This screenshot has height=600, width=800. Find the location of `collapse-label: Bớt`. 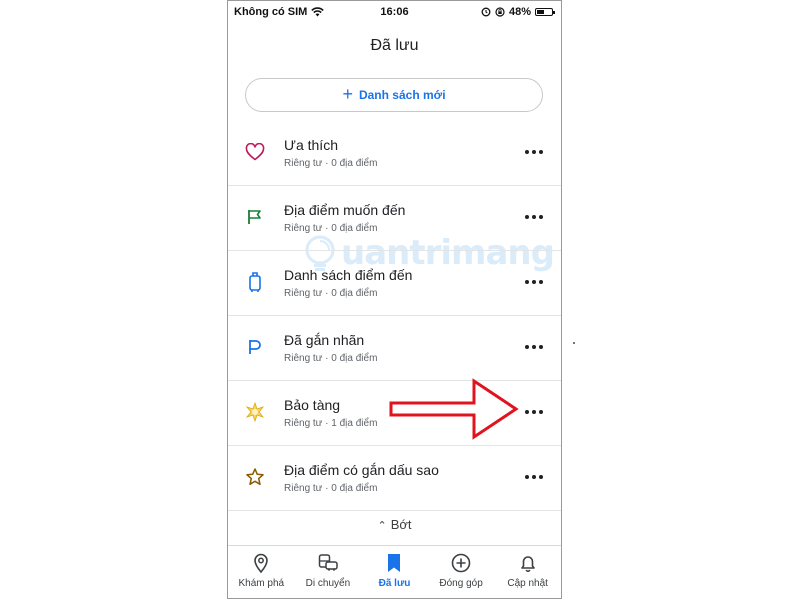

collapse-label: Bớt is located at coordinates (401, 524).